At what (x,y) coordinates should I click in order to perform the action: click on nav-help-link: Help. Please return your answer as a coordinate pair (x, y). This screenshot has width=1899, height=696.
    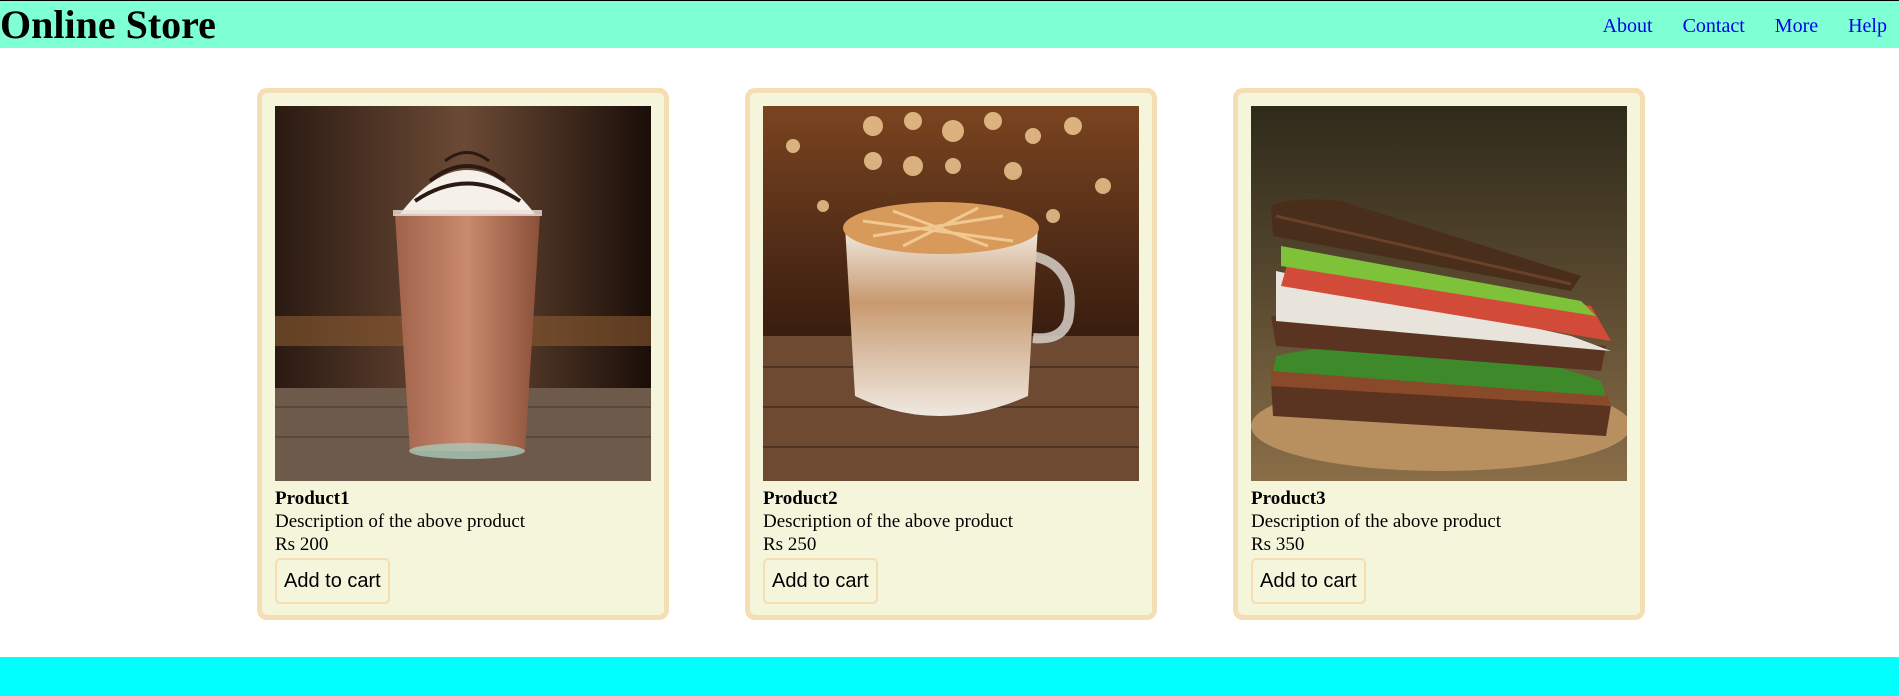
    Looking at the image, I should click on (1867, 26).